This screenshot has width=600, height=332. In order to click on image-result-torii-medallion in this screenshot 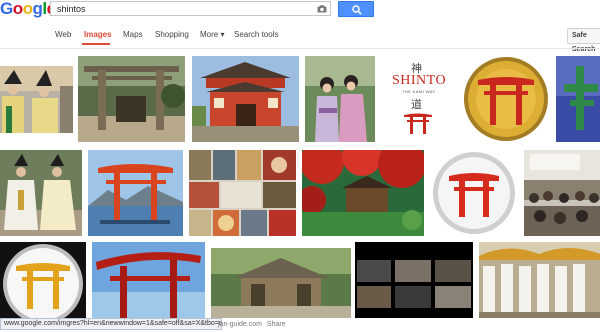, I will do `click(506, 99)`.